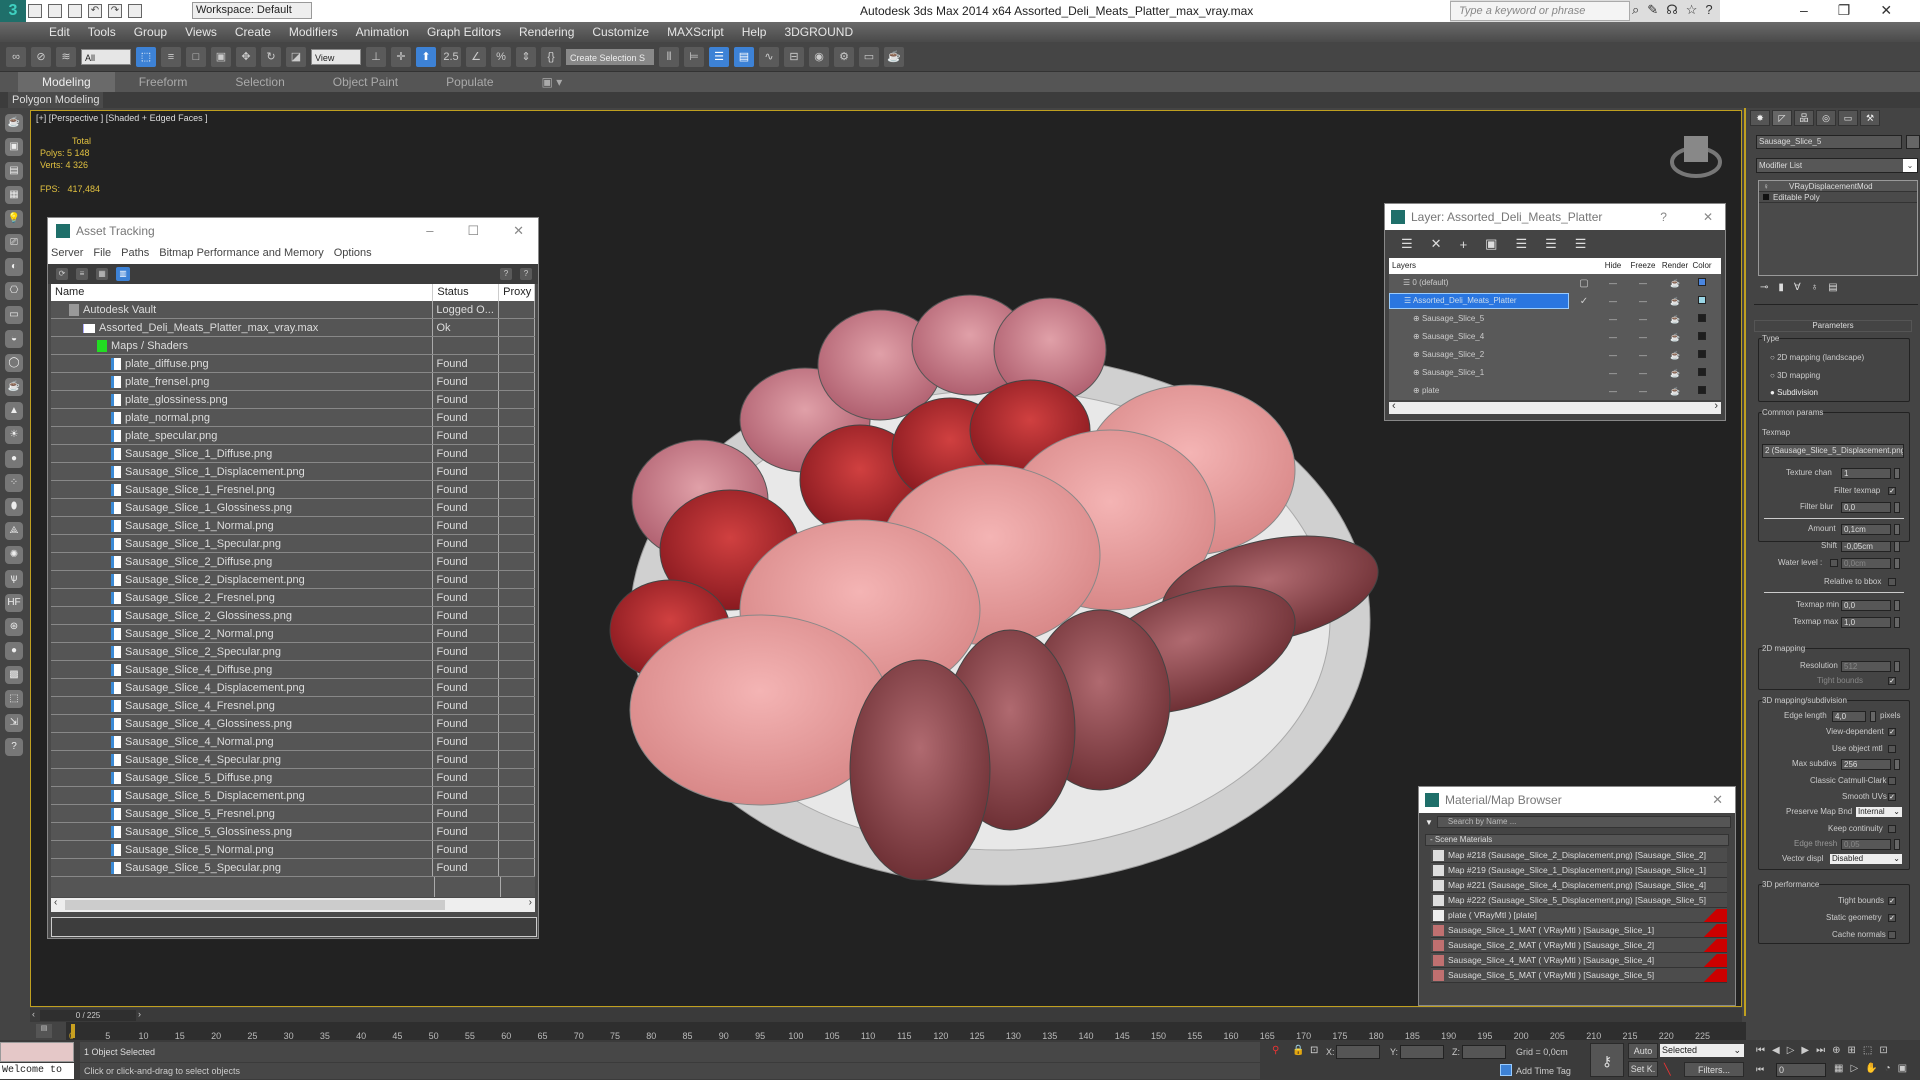 Image resolution: width=1920 pixels, height=1080 pixels. Describe the element at coordinates (1407, 244) in the screenshot. I see `create-layer-icon: ☰` at that location.